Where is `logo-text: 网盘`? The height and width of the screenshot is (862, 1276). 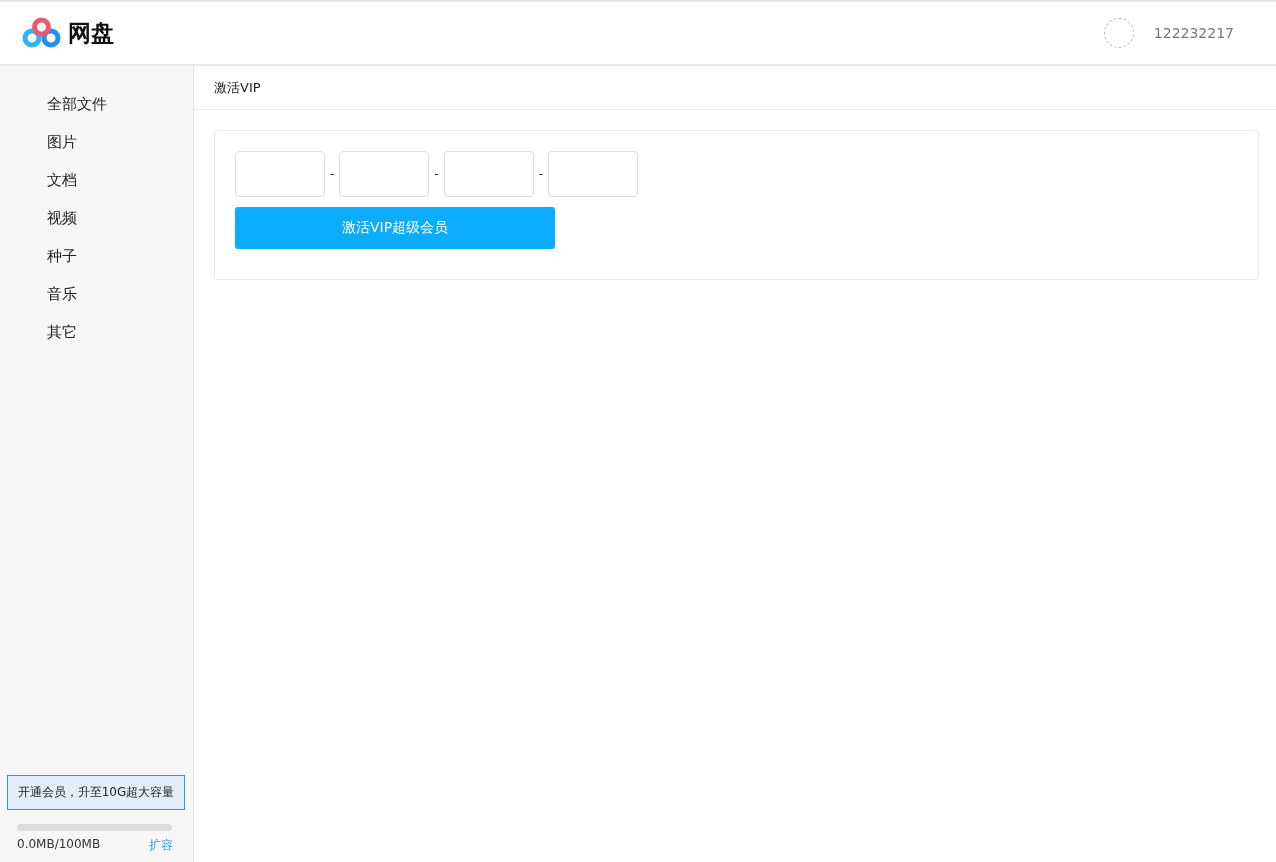
logo-text: 网盘 is located at coordinates (91, 33).